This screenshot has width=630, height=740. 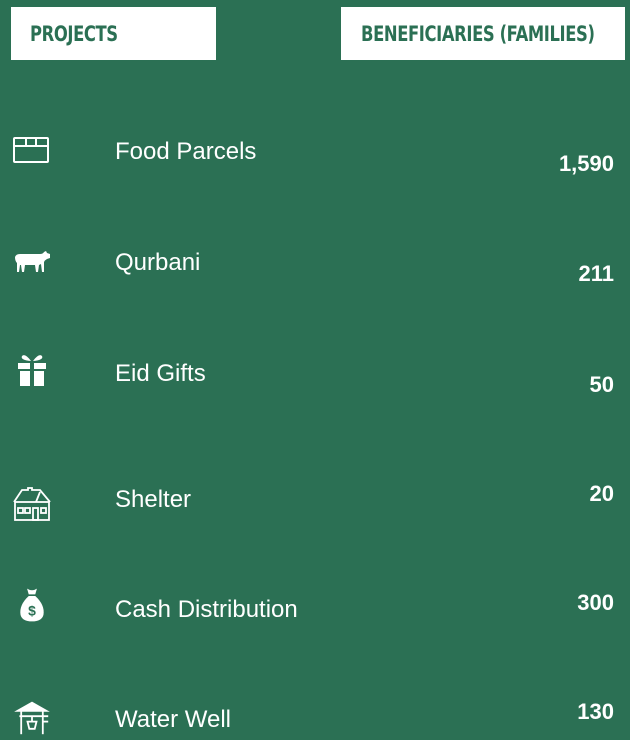 I want to click on beneficiaries-count: 1,590, so click(x=586, y=163).